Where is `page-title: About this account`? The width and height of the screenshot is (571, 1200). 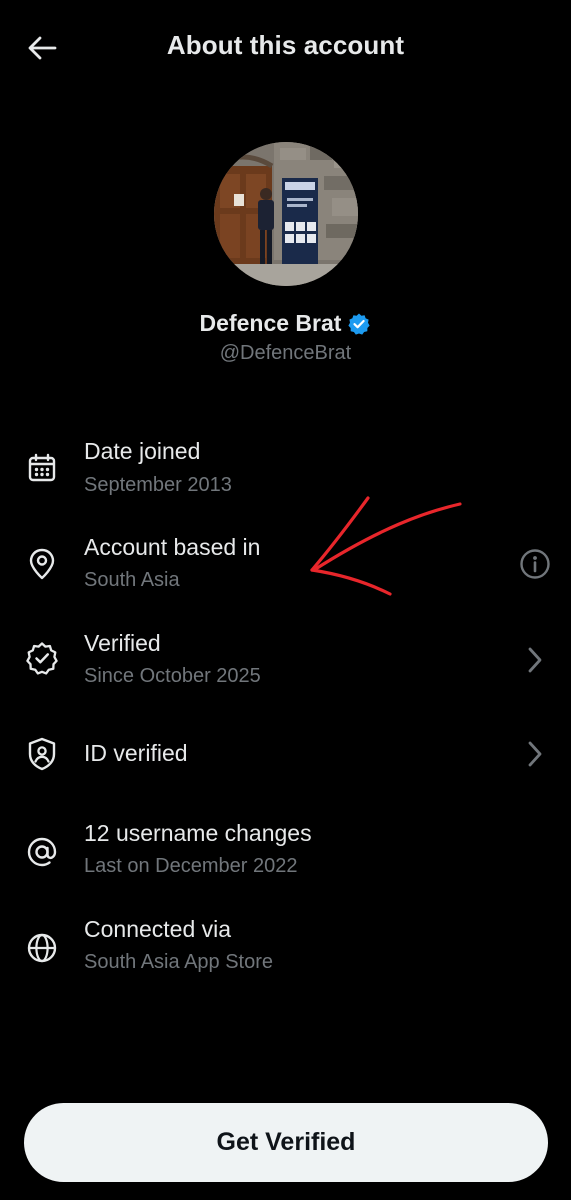 page-title: About this account is located at coordinates (285, 45).